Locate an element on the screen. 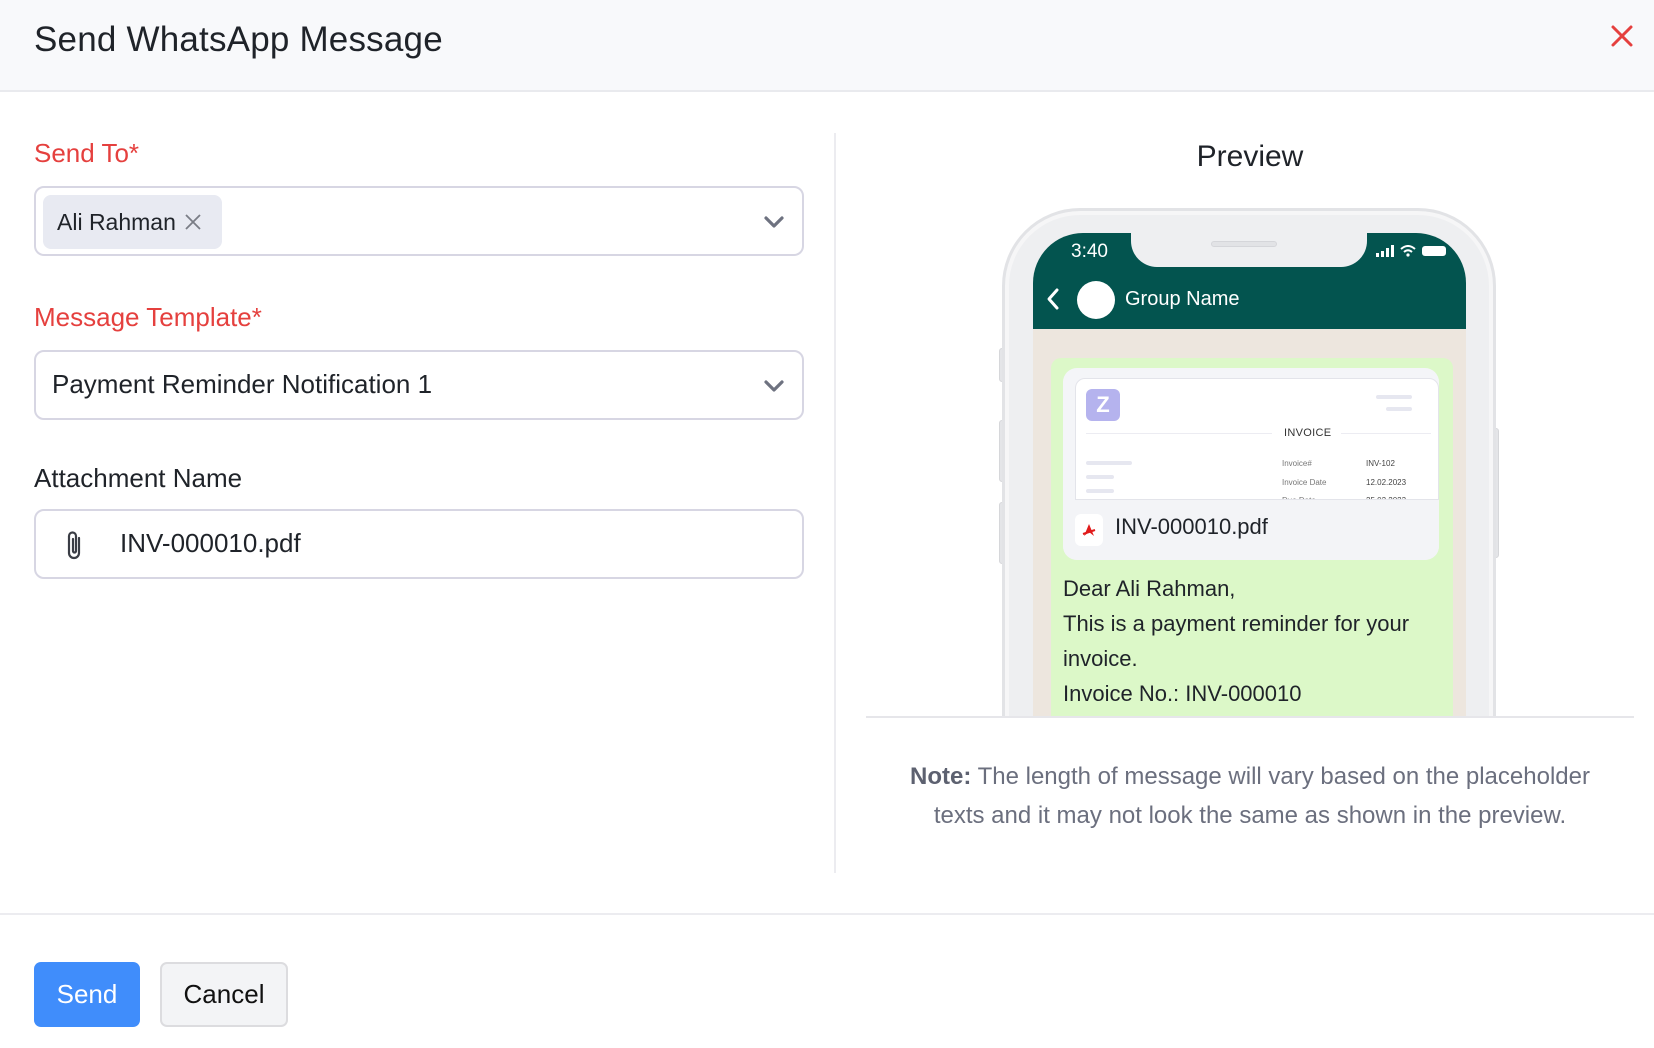 The width and height of the screenshot is (1654, 1048). note-label: Note: is located at coordinates (941, 776).